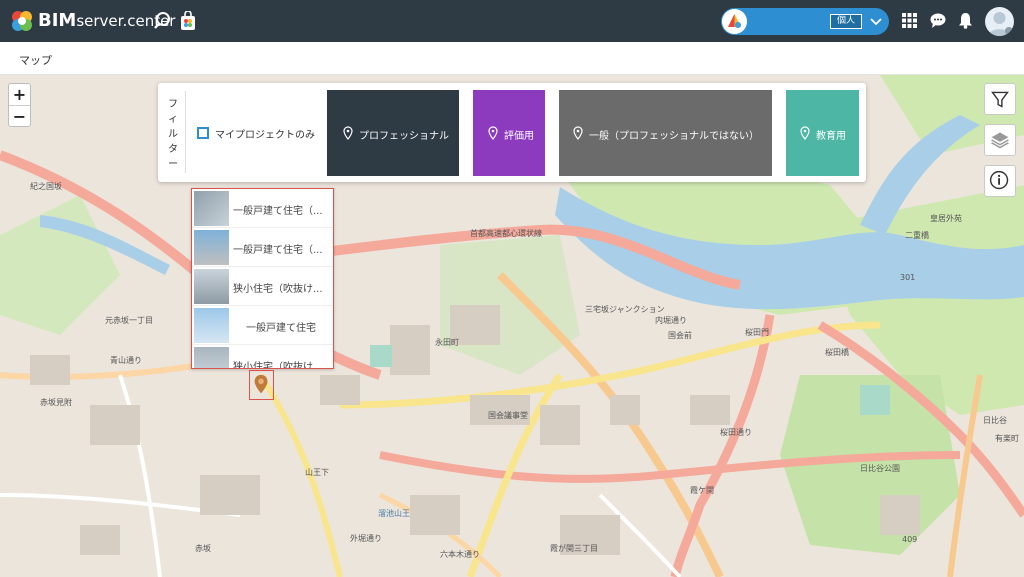 This screenshot has width=1024, height=577. I want to click on filter-funnel-icon, so click(1000, 99).